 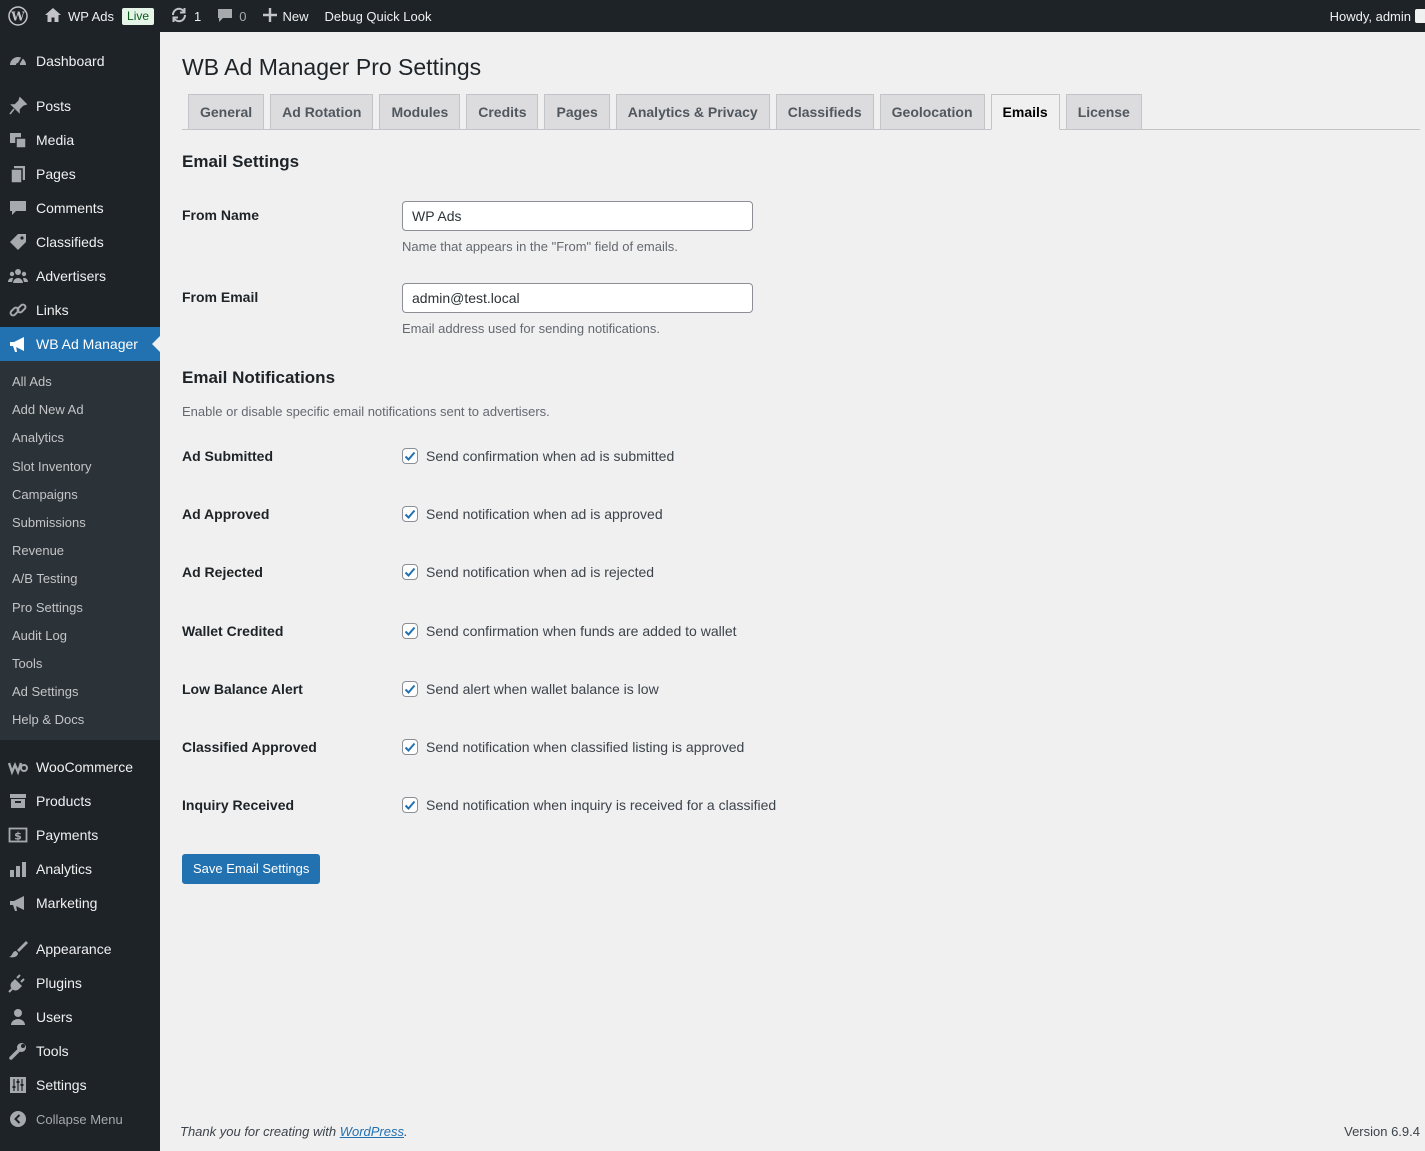 What do you see at coordinates (80, 174) in the screenshot?
I see `menu-item-pages: Pages` at bounding box center [80, 174].